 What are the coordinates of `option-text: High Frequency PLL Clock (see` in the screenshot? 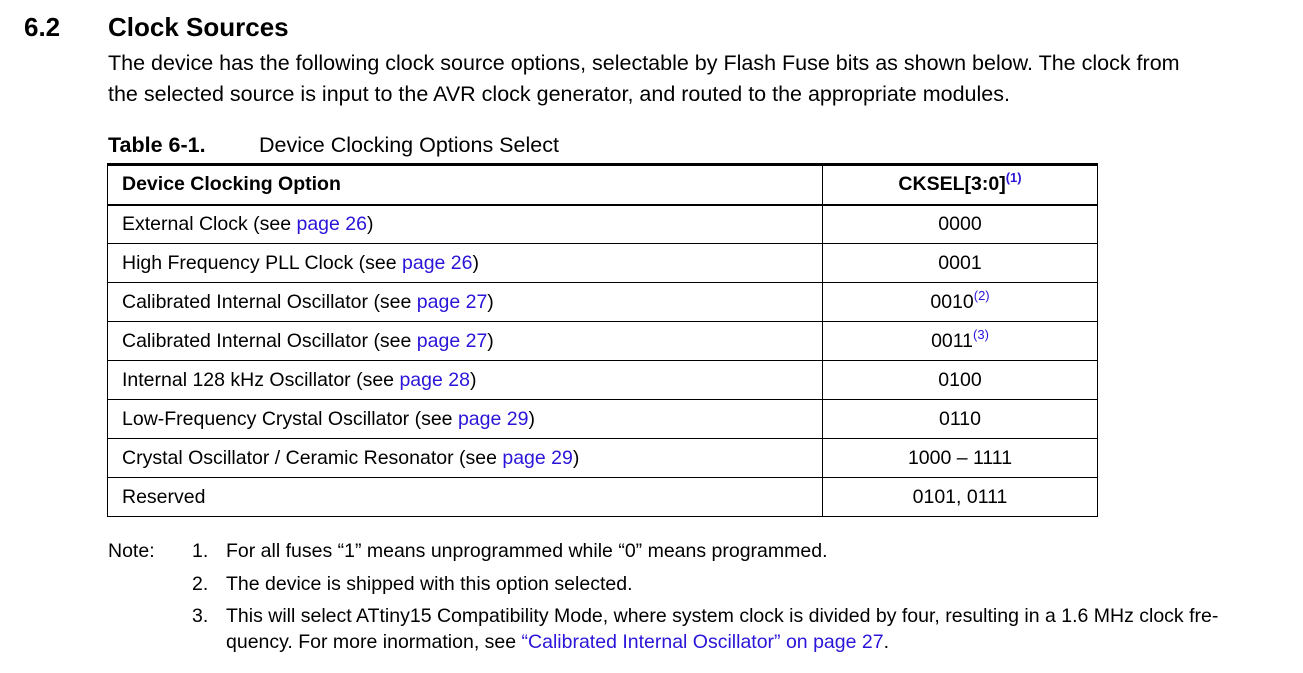 It's located at (262, 262).